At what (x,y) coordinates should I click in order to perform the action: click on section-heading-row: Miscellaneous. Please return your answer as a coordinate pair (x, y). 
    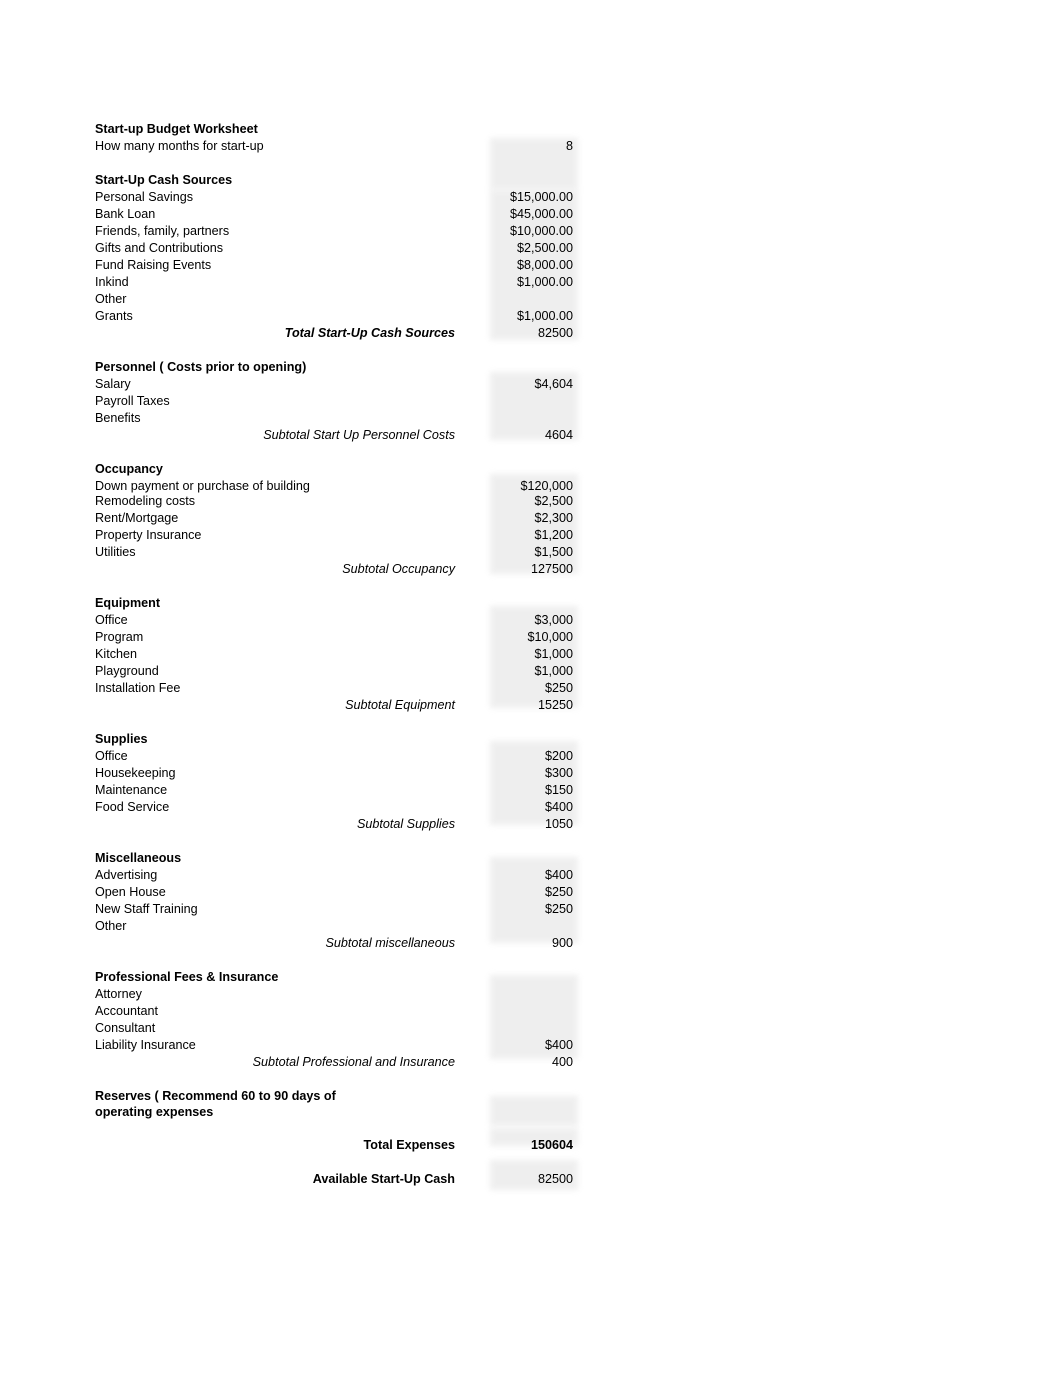
    Looking at the image, I should click on (340, 859).